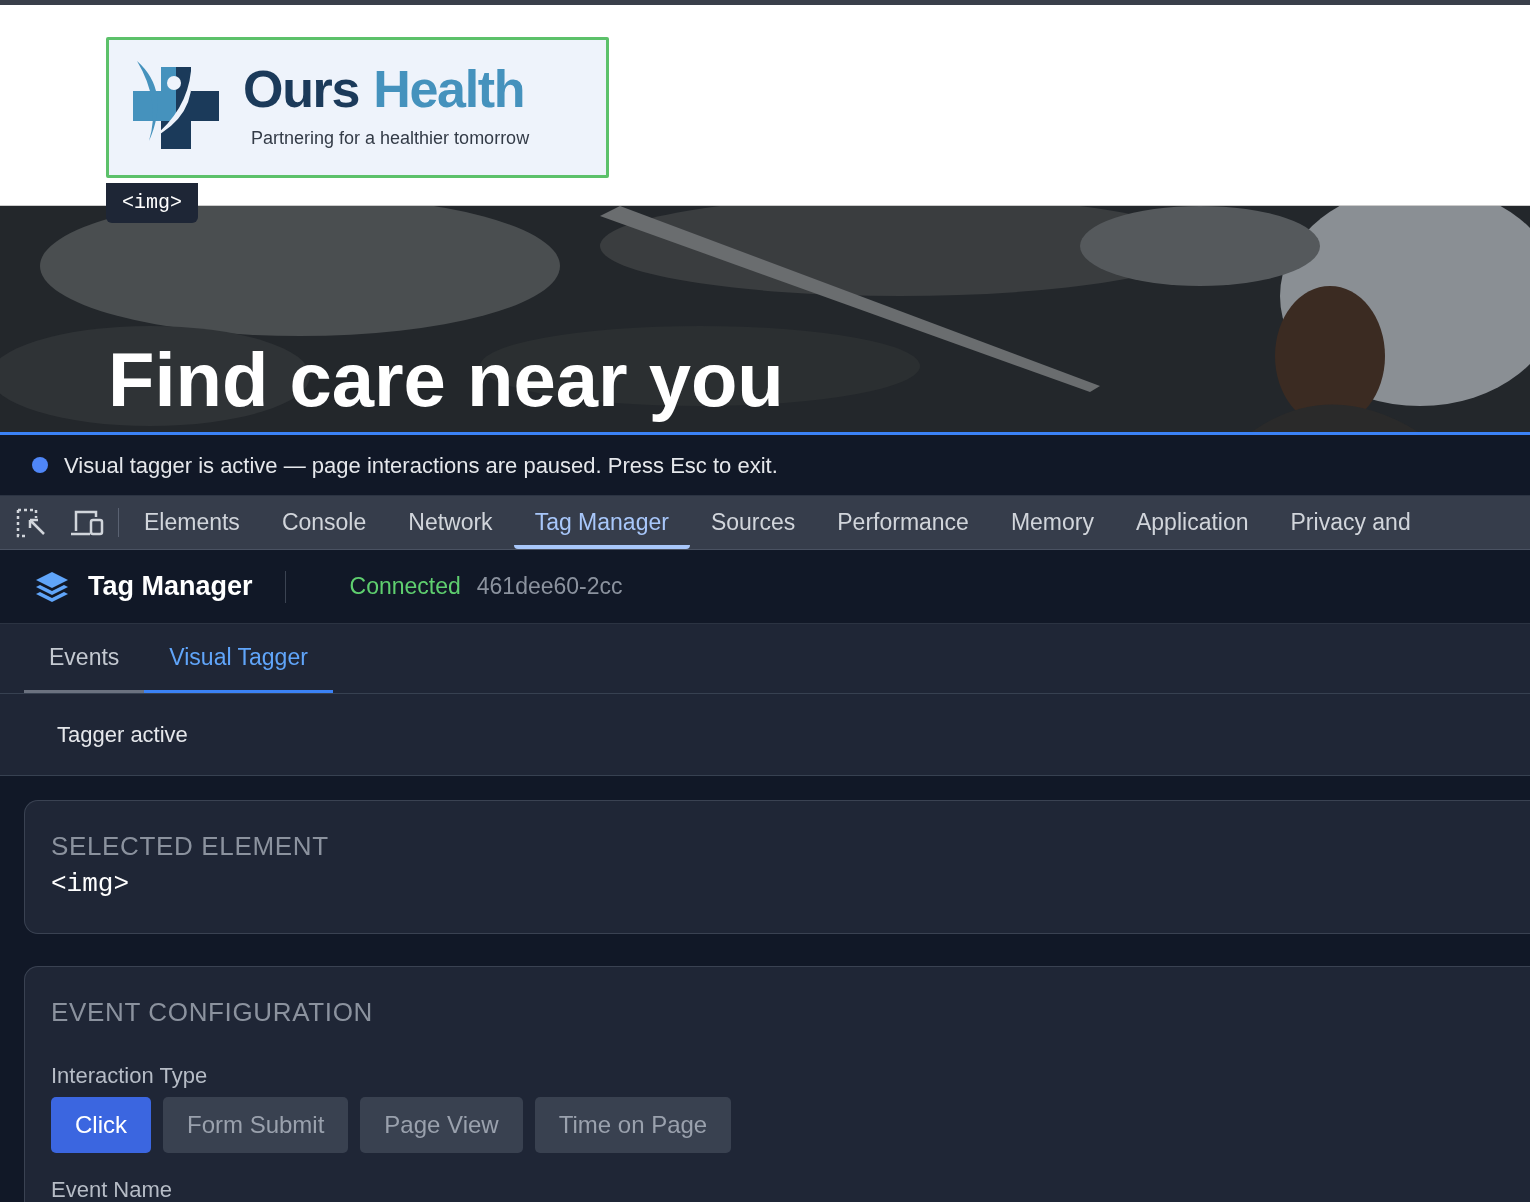 The image size is (1530, 1202). Describe the element at coordinates (87, 522) in the screenshot. I see `device-icon` at that location.